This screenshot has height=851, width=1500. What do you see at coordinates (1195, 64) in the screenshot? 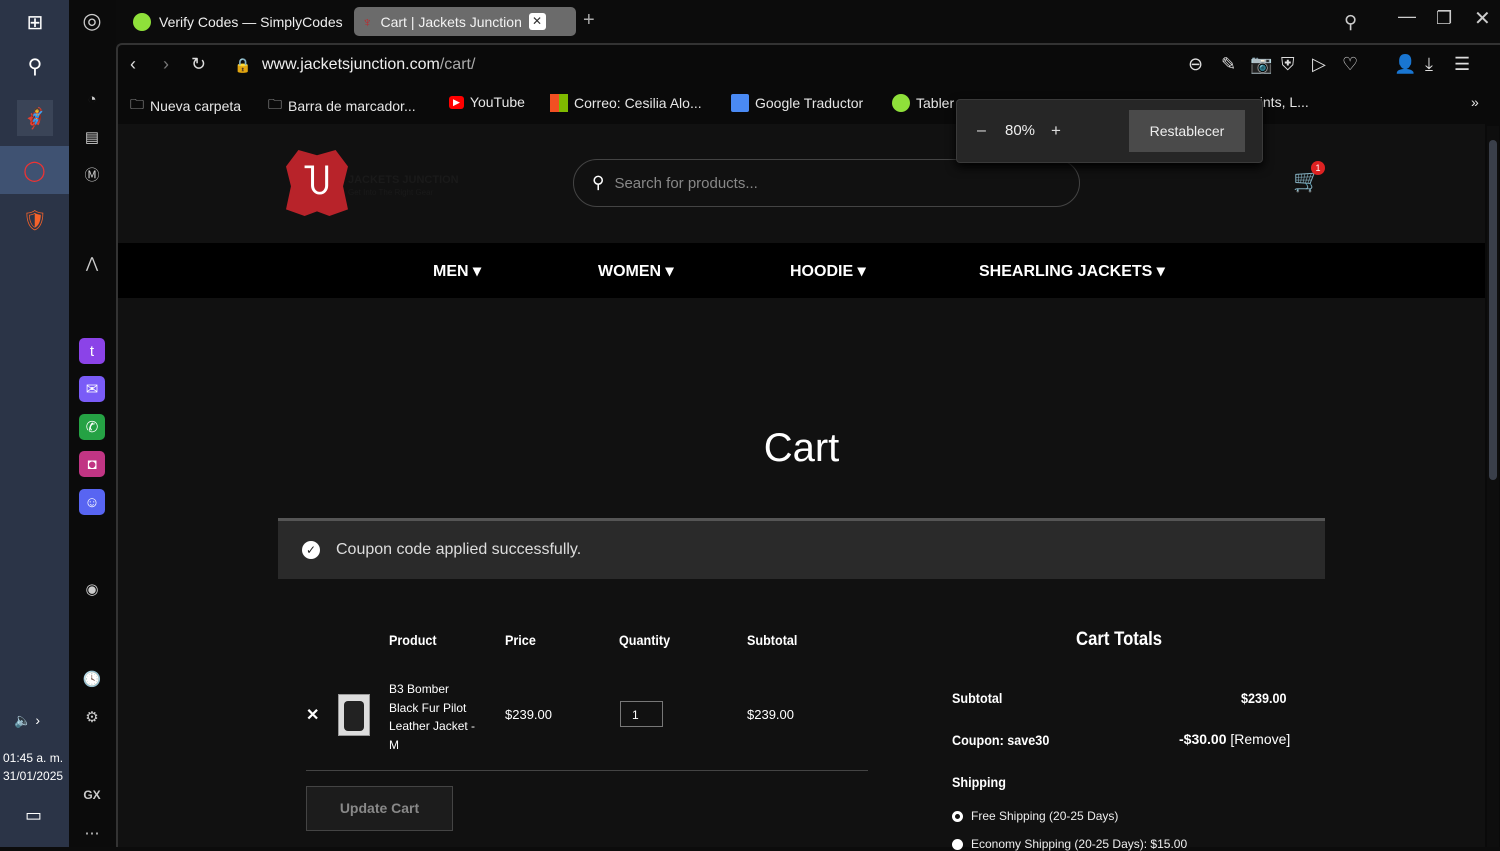
I see `zoom-out-icon: ⊖` at bounding box center [1195, 64].